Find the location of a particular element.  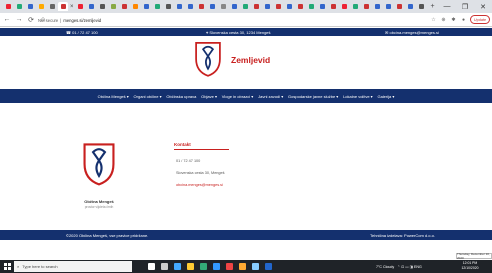

forward-icon: → is located at coordinates (19, 20).